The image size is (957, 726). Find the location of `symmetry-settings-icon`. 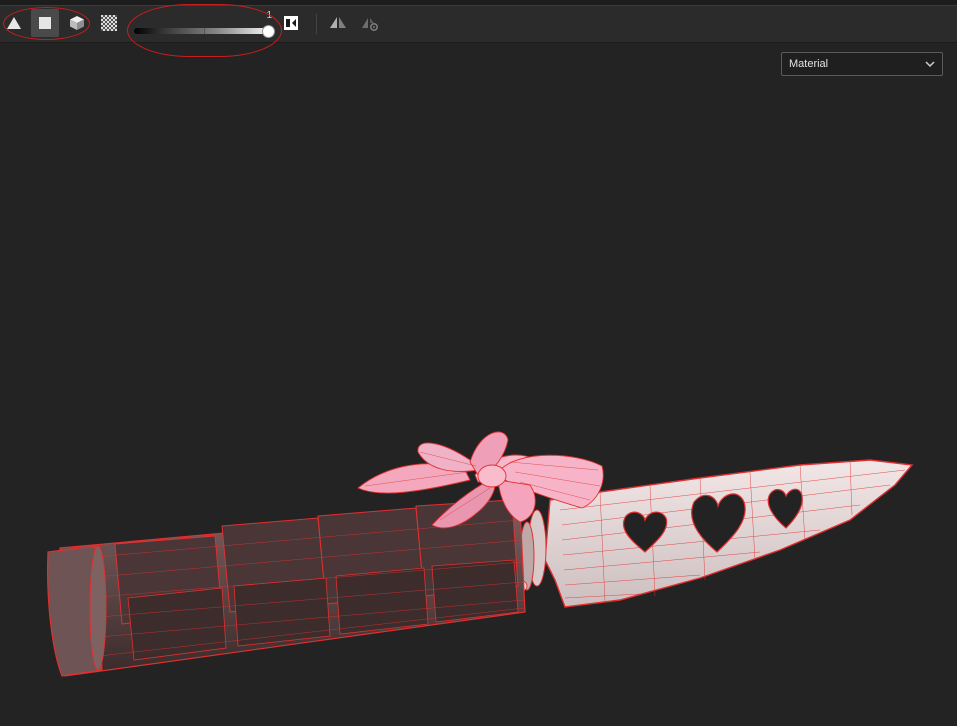

symmetry-settings-icon is located at coordinates (370, 24).